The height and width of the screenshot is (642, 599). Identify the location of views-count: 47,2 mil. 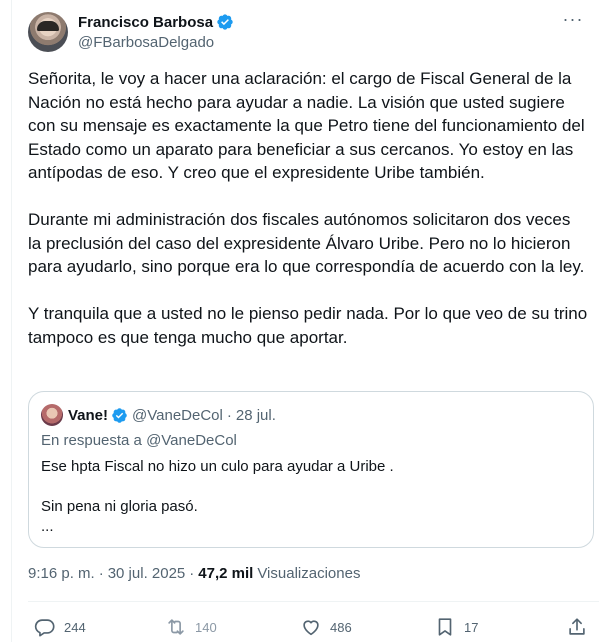
(225, 573).